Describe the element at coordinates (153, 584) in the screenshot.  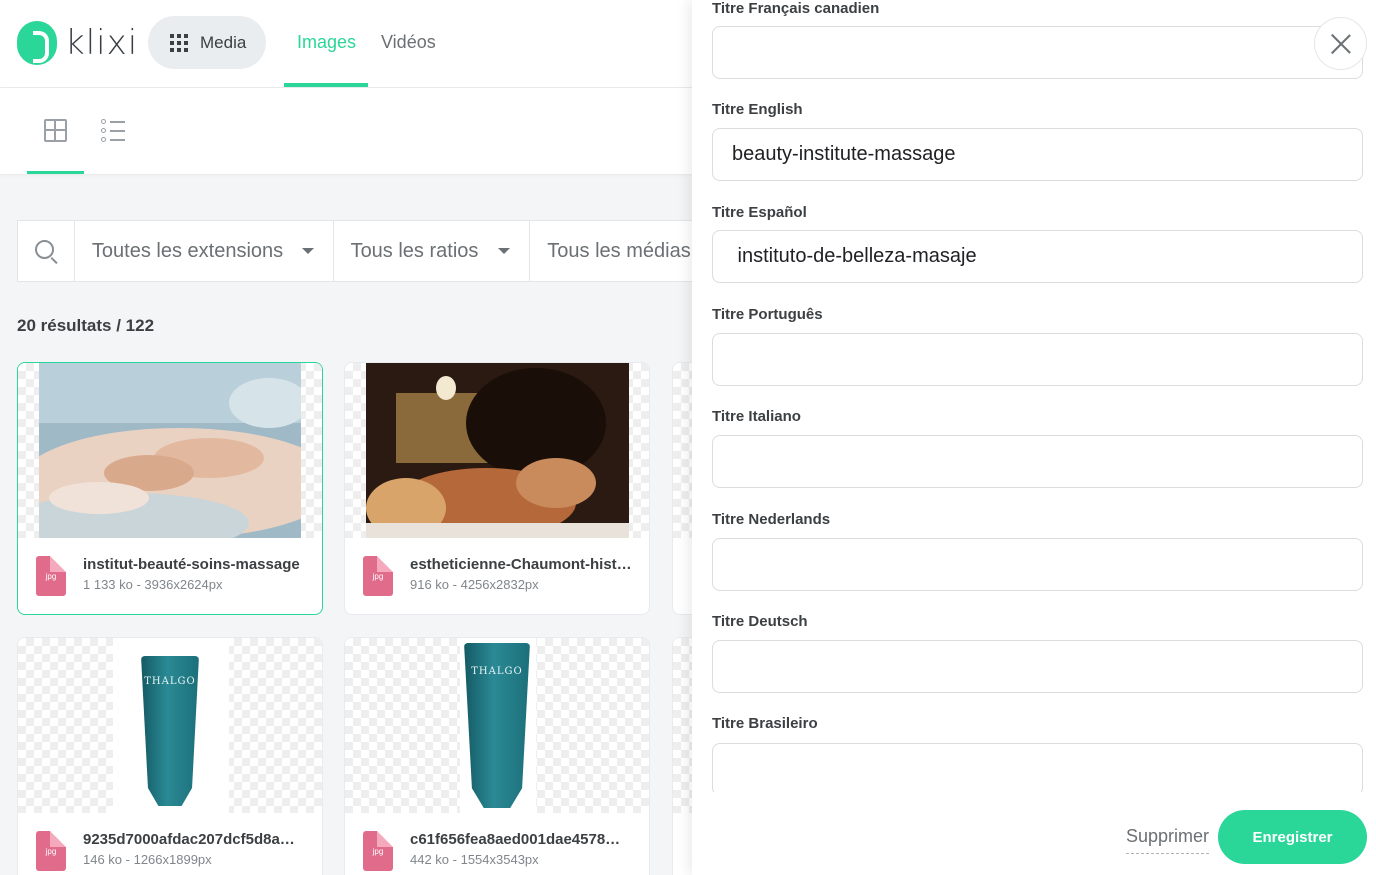
I see `media-meta: 1 133 ko - 3936x2624px` at that location.